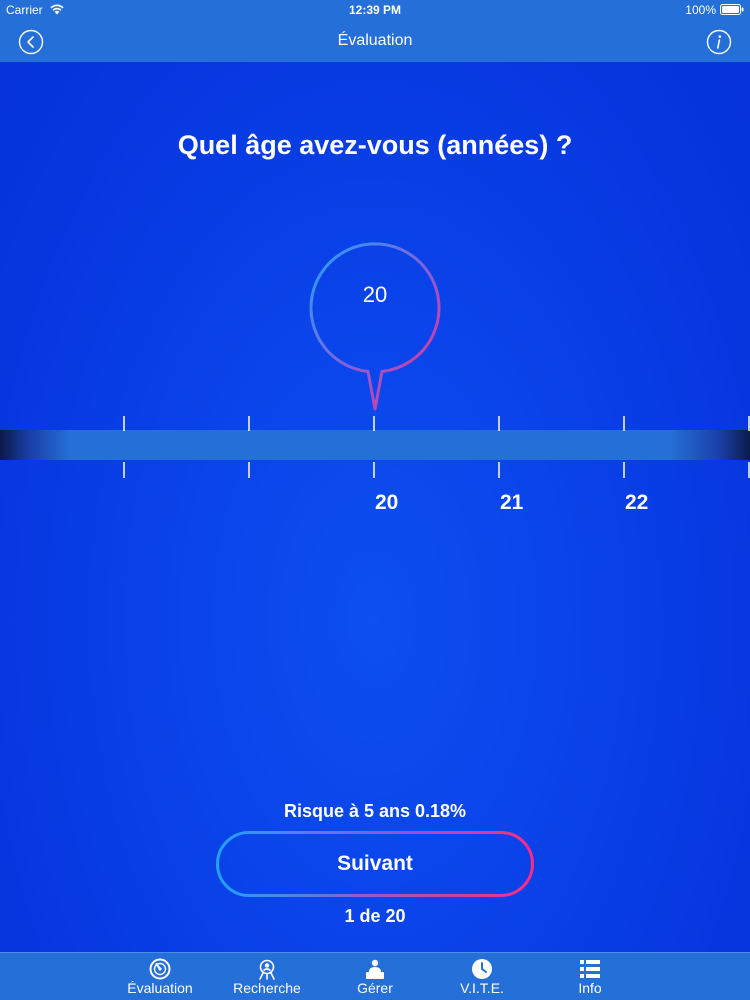 This screenshot has width=750, height=1000. I want to click on tab-recherche: Recherche, so click(267, 976).